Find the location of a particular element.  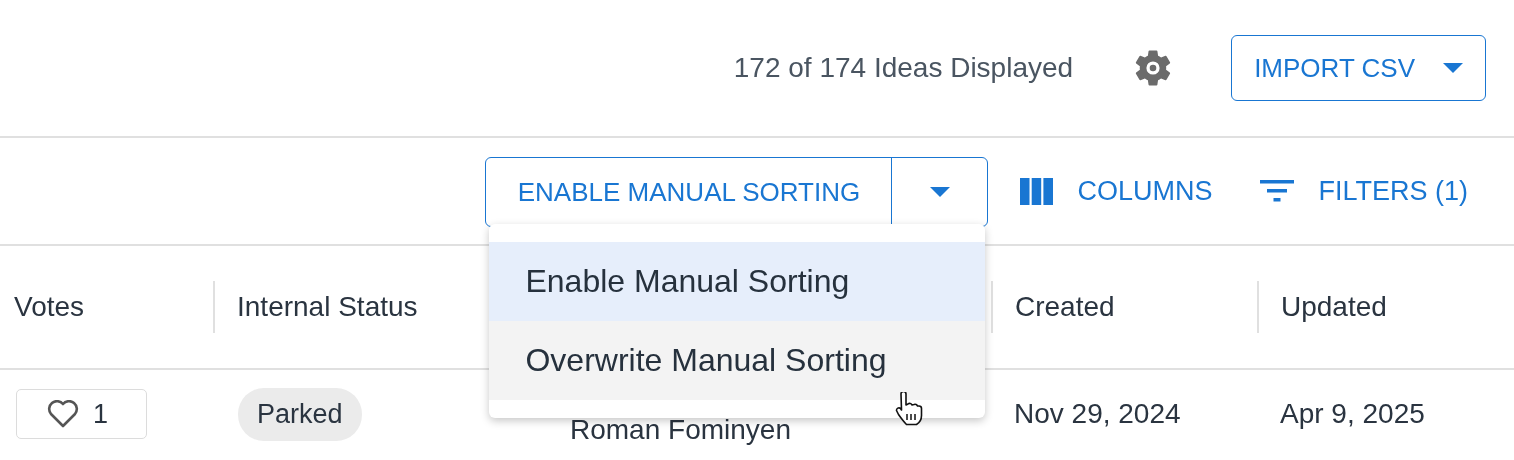

status-chip: Parked is located at coordinates (300, 414).